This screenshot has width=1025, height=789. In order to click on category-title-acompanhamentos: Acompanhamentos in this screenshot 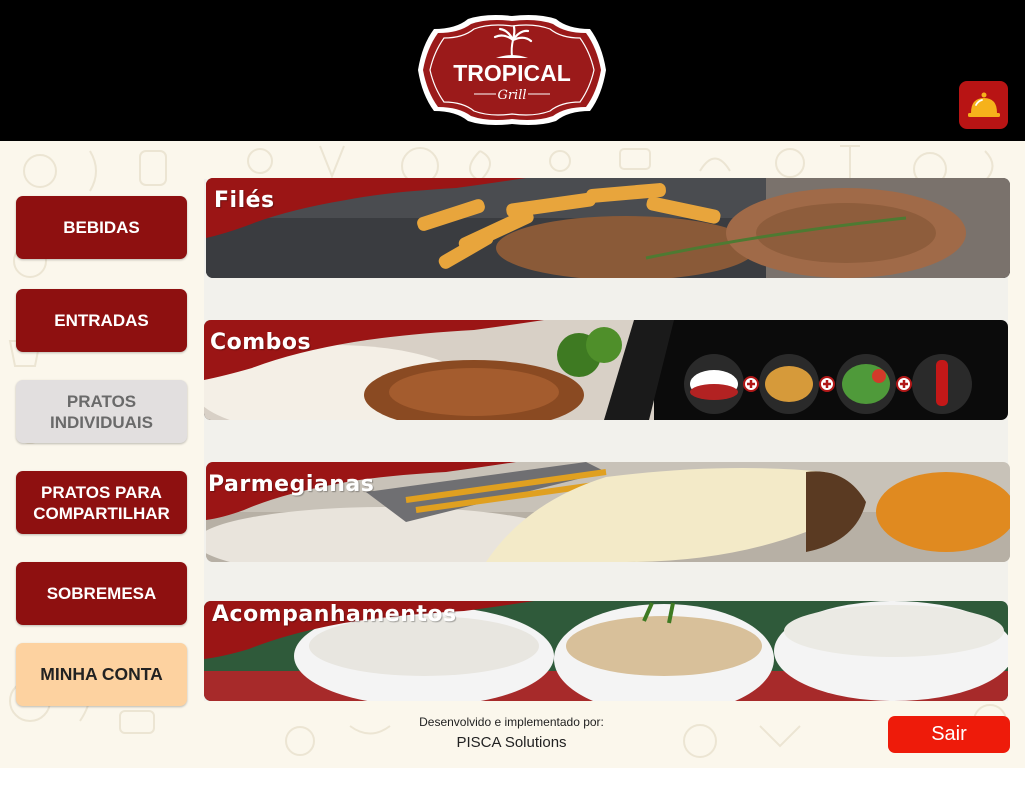, I will do `click(334, 614)`.